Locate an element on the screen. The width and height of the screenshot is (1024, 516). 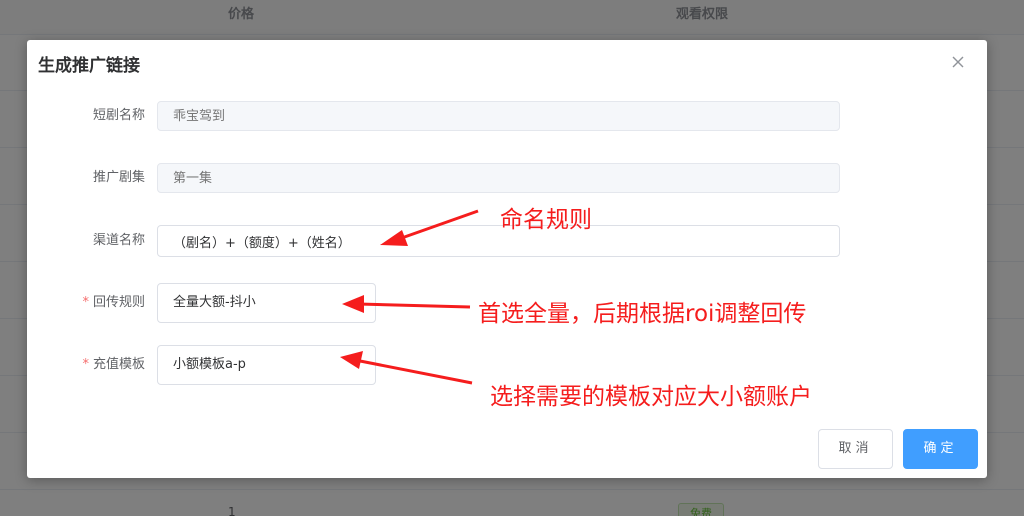
recharge-template-label: * 充值模板 is located at coordinates (86, 365).